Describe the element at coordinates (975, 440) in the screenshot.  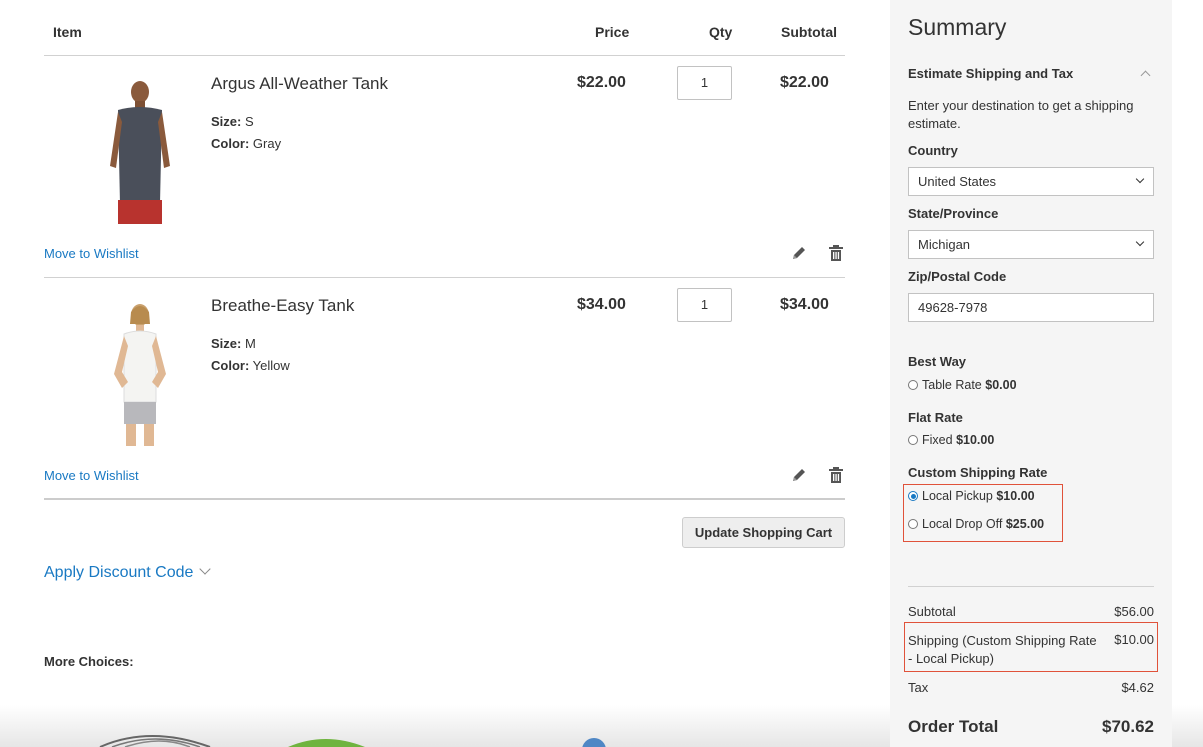
I see `option-price: $10.00` at that location.